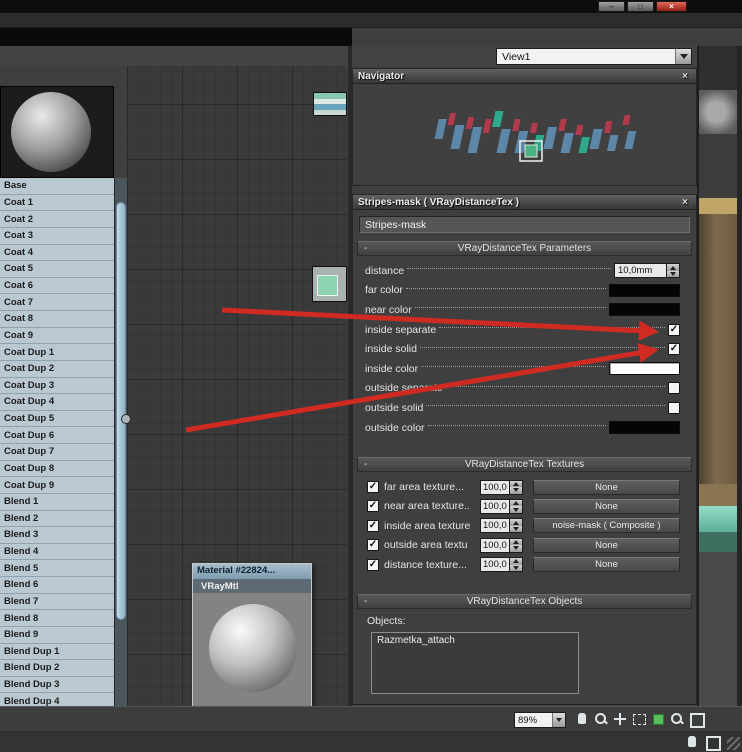 Image resolution: width=742 pixels, height=752 pixels. I want to click on navigator-header: Navigator ×, so click(524, 76).